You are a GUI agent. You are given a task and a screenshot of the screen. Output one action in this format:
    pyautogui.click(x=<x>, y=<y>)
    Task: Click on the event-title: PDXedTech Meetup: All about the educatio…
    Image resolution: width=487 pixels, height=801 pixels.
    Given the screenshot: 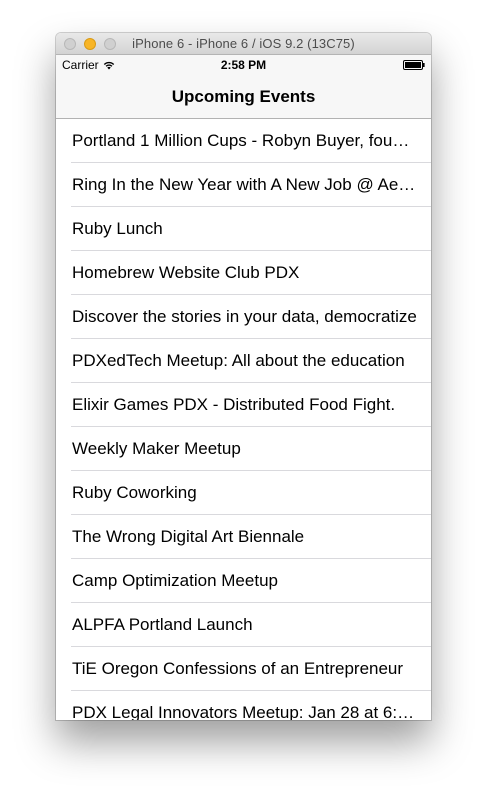 What is the action you would take?
    pyautogui.click(x=238, y=360)
    